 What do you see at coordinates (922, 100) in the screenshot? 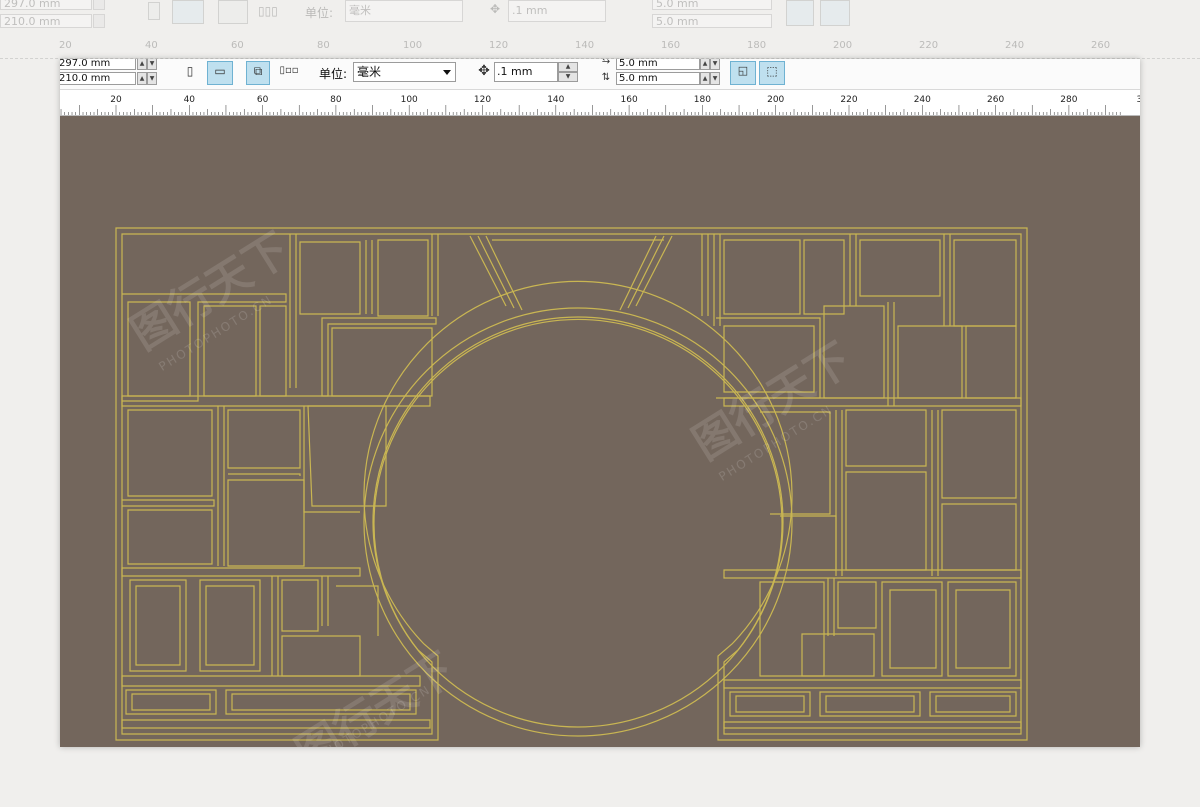
I see `ruler-label: 240` at bounding box center [922, 100].